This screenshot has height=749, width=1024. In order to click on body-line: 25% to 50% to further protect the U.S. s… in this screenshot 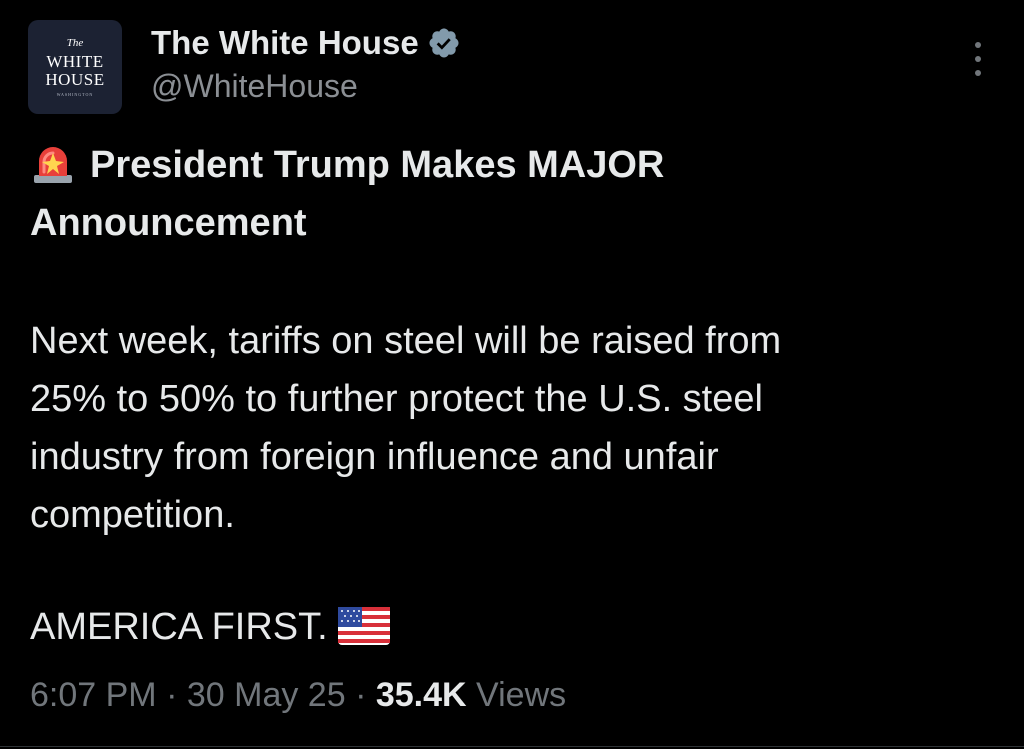, I will do `click(396, 399)`.